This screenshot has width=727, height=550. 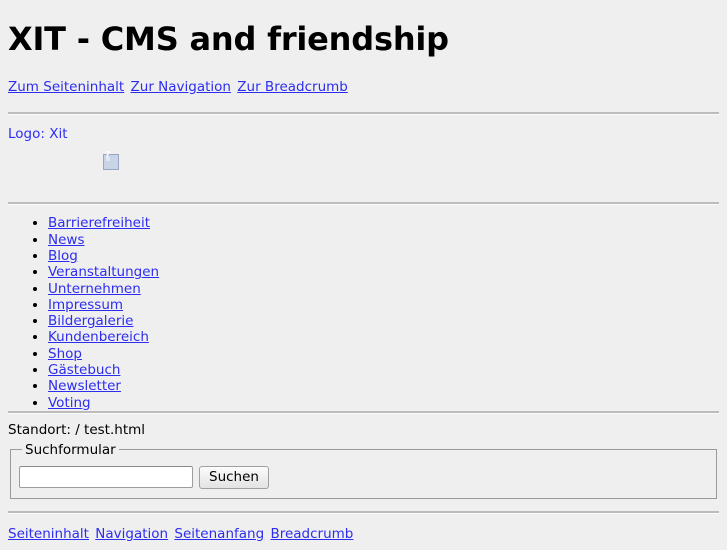 I want to click on skip-link-content: Zum Seiteninhalt, so click(x=66, y=87).